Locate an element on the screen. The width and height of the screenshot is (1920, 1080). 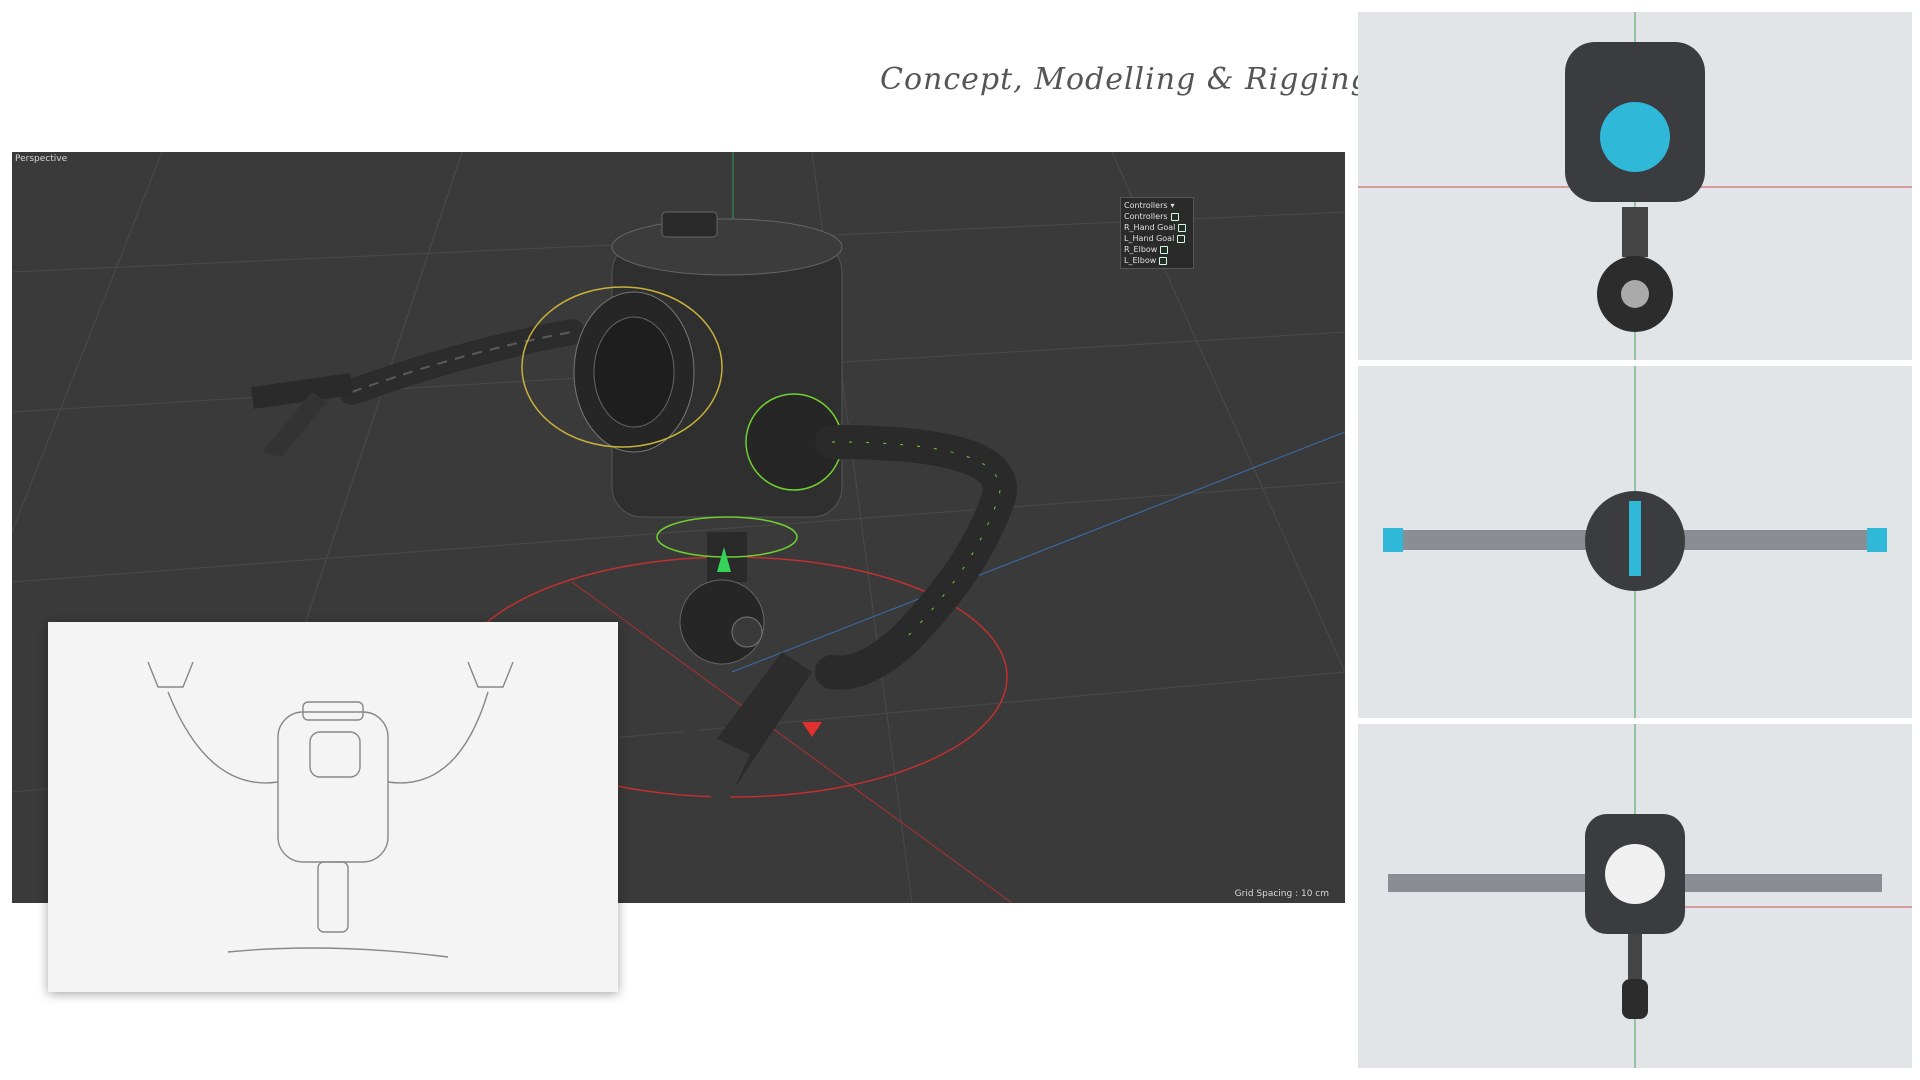
controllers-header-label: Controllers is located at coordinates (1146, 205).